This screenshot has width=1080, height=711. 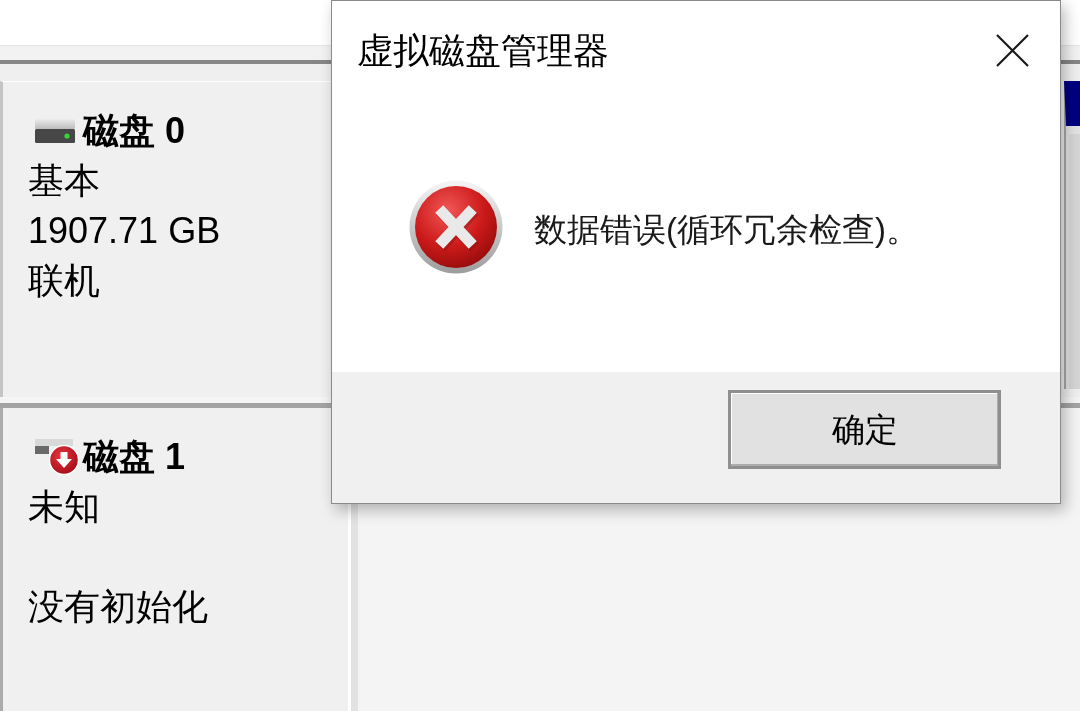 I want to click on disk-status: 没有初始化, so click(x=118, y=607).